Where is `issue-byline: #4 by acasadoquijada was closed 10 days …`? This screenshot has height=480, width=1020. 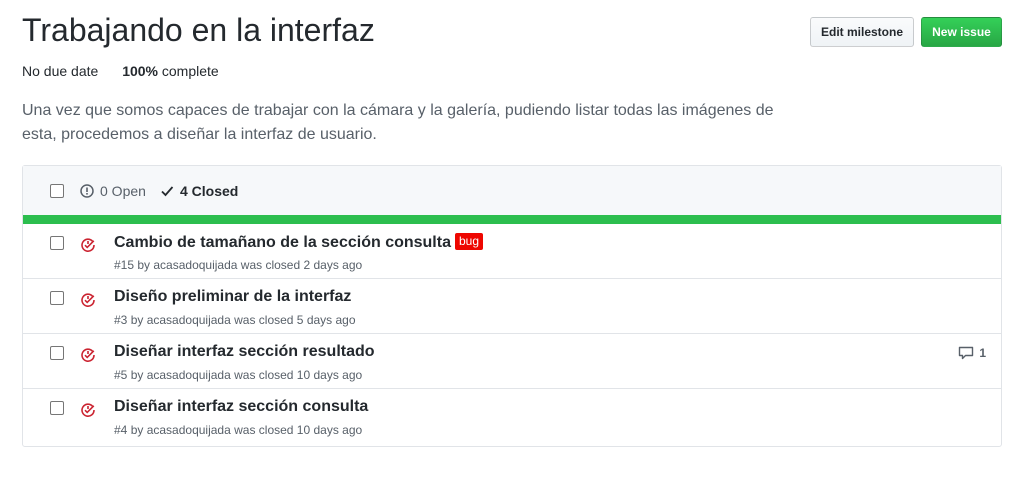
issue-byline: #4 by acasadoquijada was closed 10 days … is located at coordinates (238, 430).